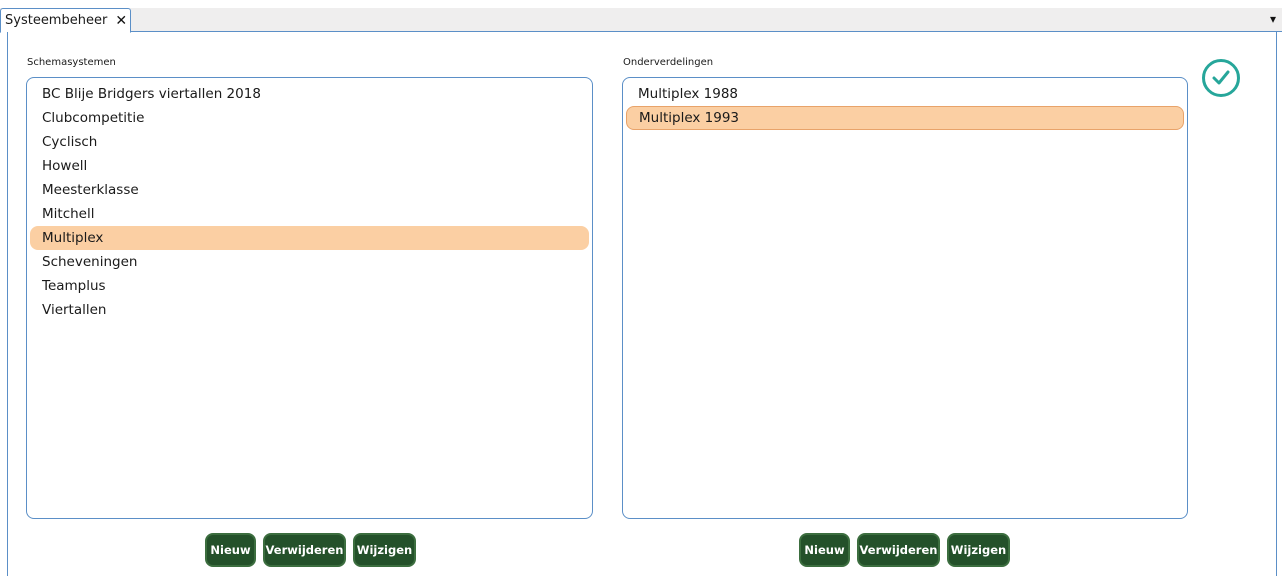 The image size is (1282, 576). What do you see at coordinates (905, 118) in the screenshot?
I see `list-item-selected: Multiplex 1993` at bounding box center [905, 118].